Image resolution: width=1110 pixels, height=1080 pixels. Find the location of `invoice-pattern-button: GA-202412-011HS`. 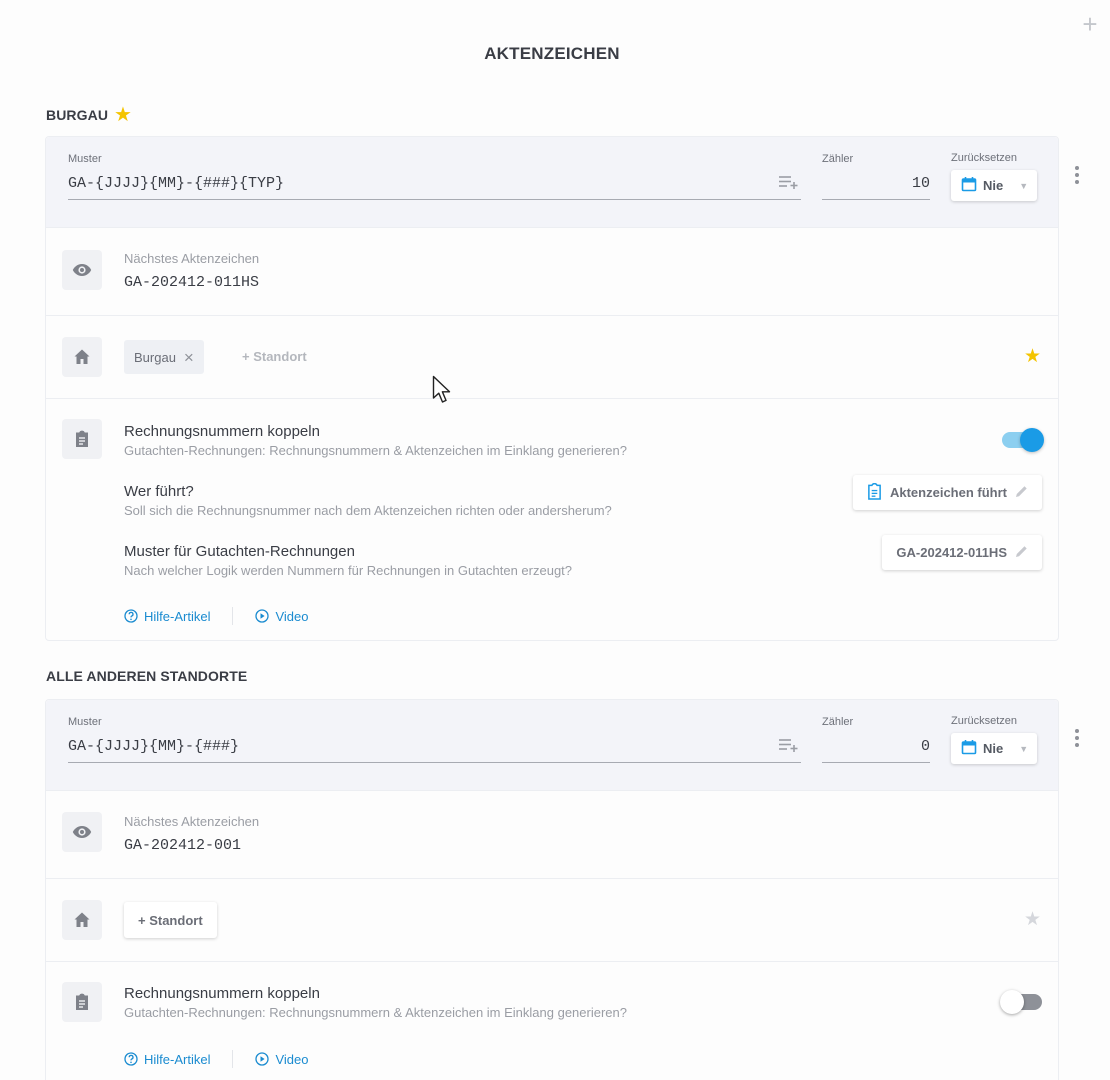

invoice-pattern-button: GA-202412-011HS is located at coordinates (962, 552).